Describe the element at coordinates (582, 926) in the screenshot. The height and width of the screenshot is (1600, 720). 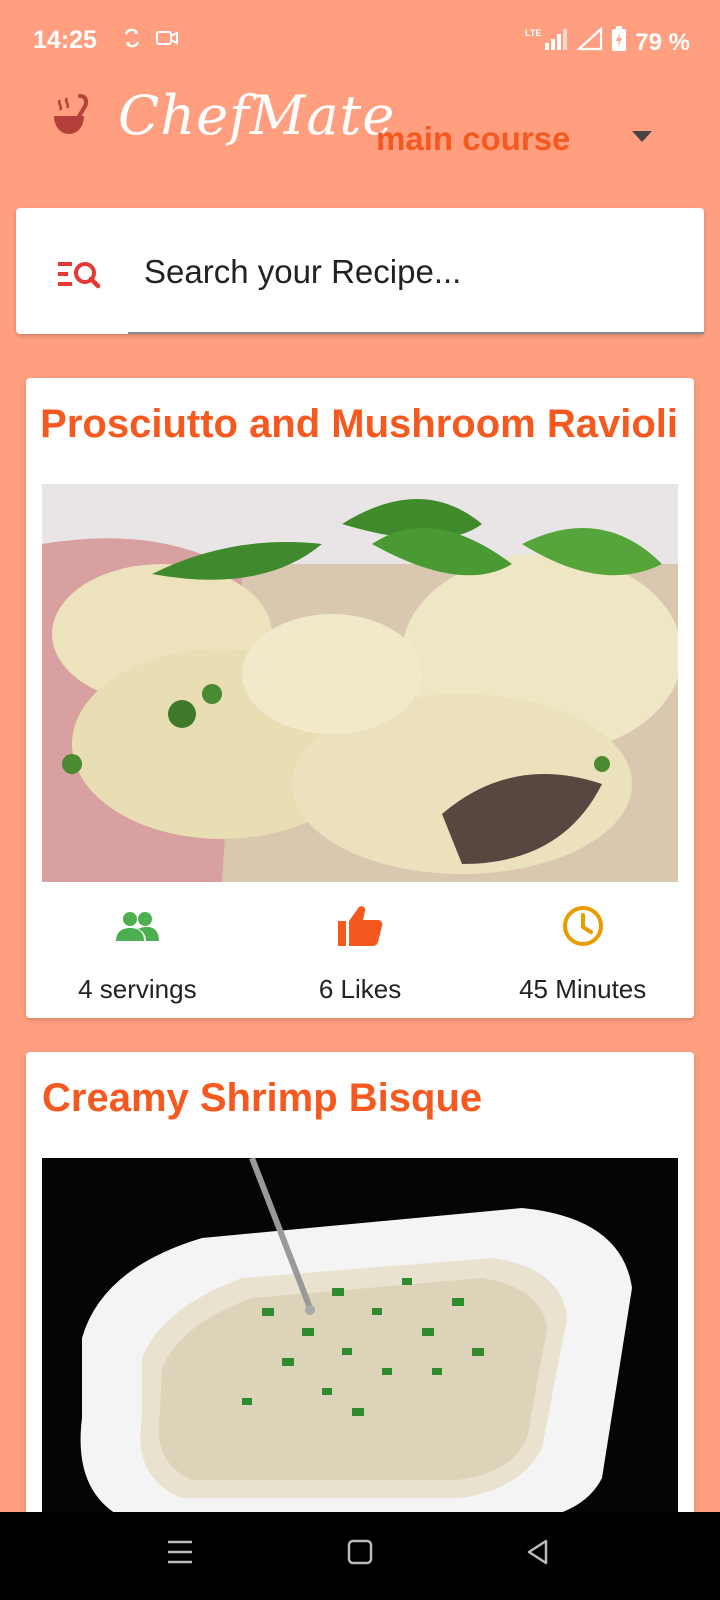
I see `clock-icon` at that location.